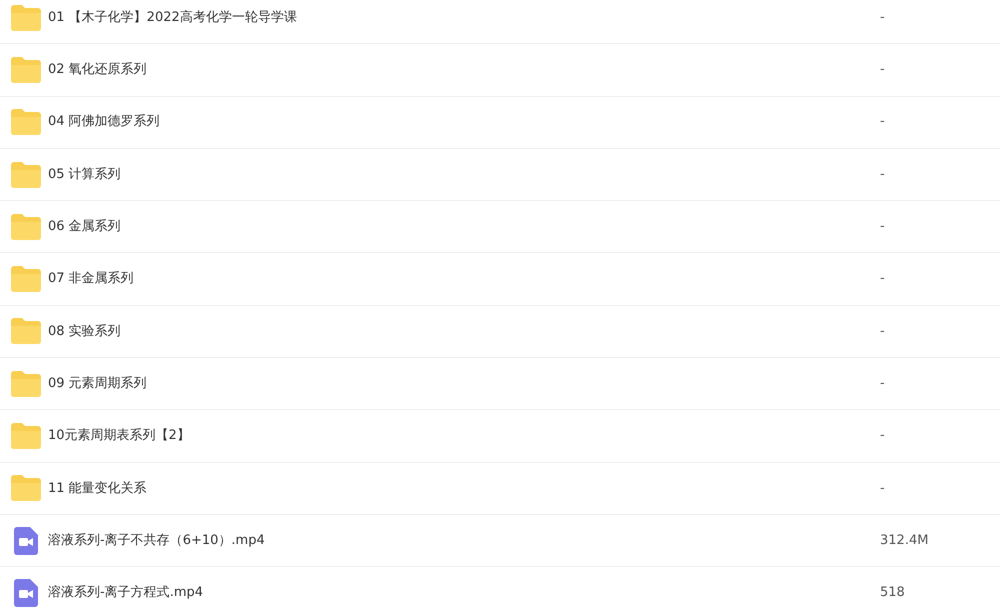  I want to click on file-name: 溶液系列-离子不共存（6+10）.mp4, so click(464, 540).